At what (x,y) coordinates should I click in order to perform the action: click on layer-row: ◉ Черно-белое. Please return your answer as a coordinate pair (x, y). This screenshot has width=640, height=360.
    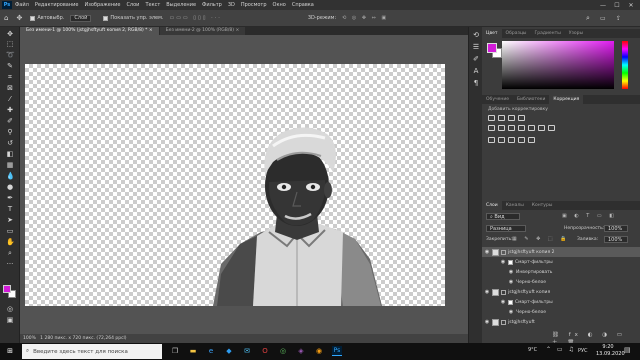
    Looking at the image, I should click on (561, 282).